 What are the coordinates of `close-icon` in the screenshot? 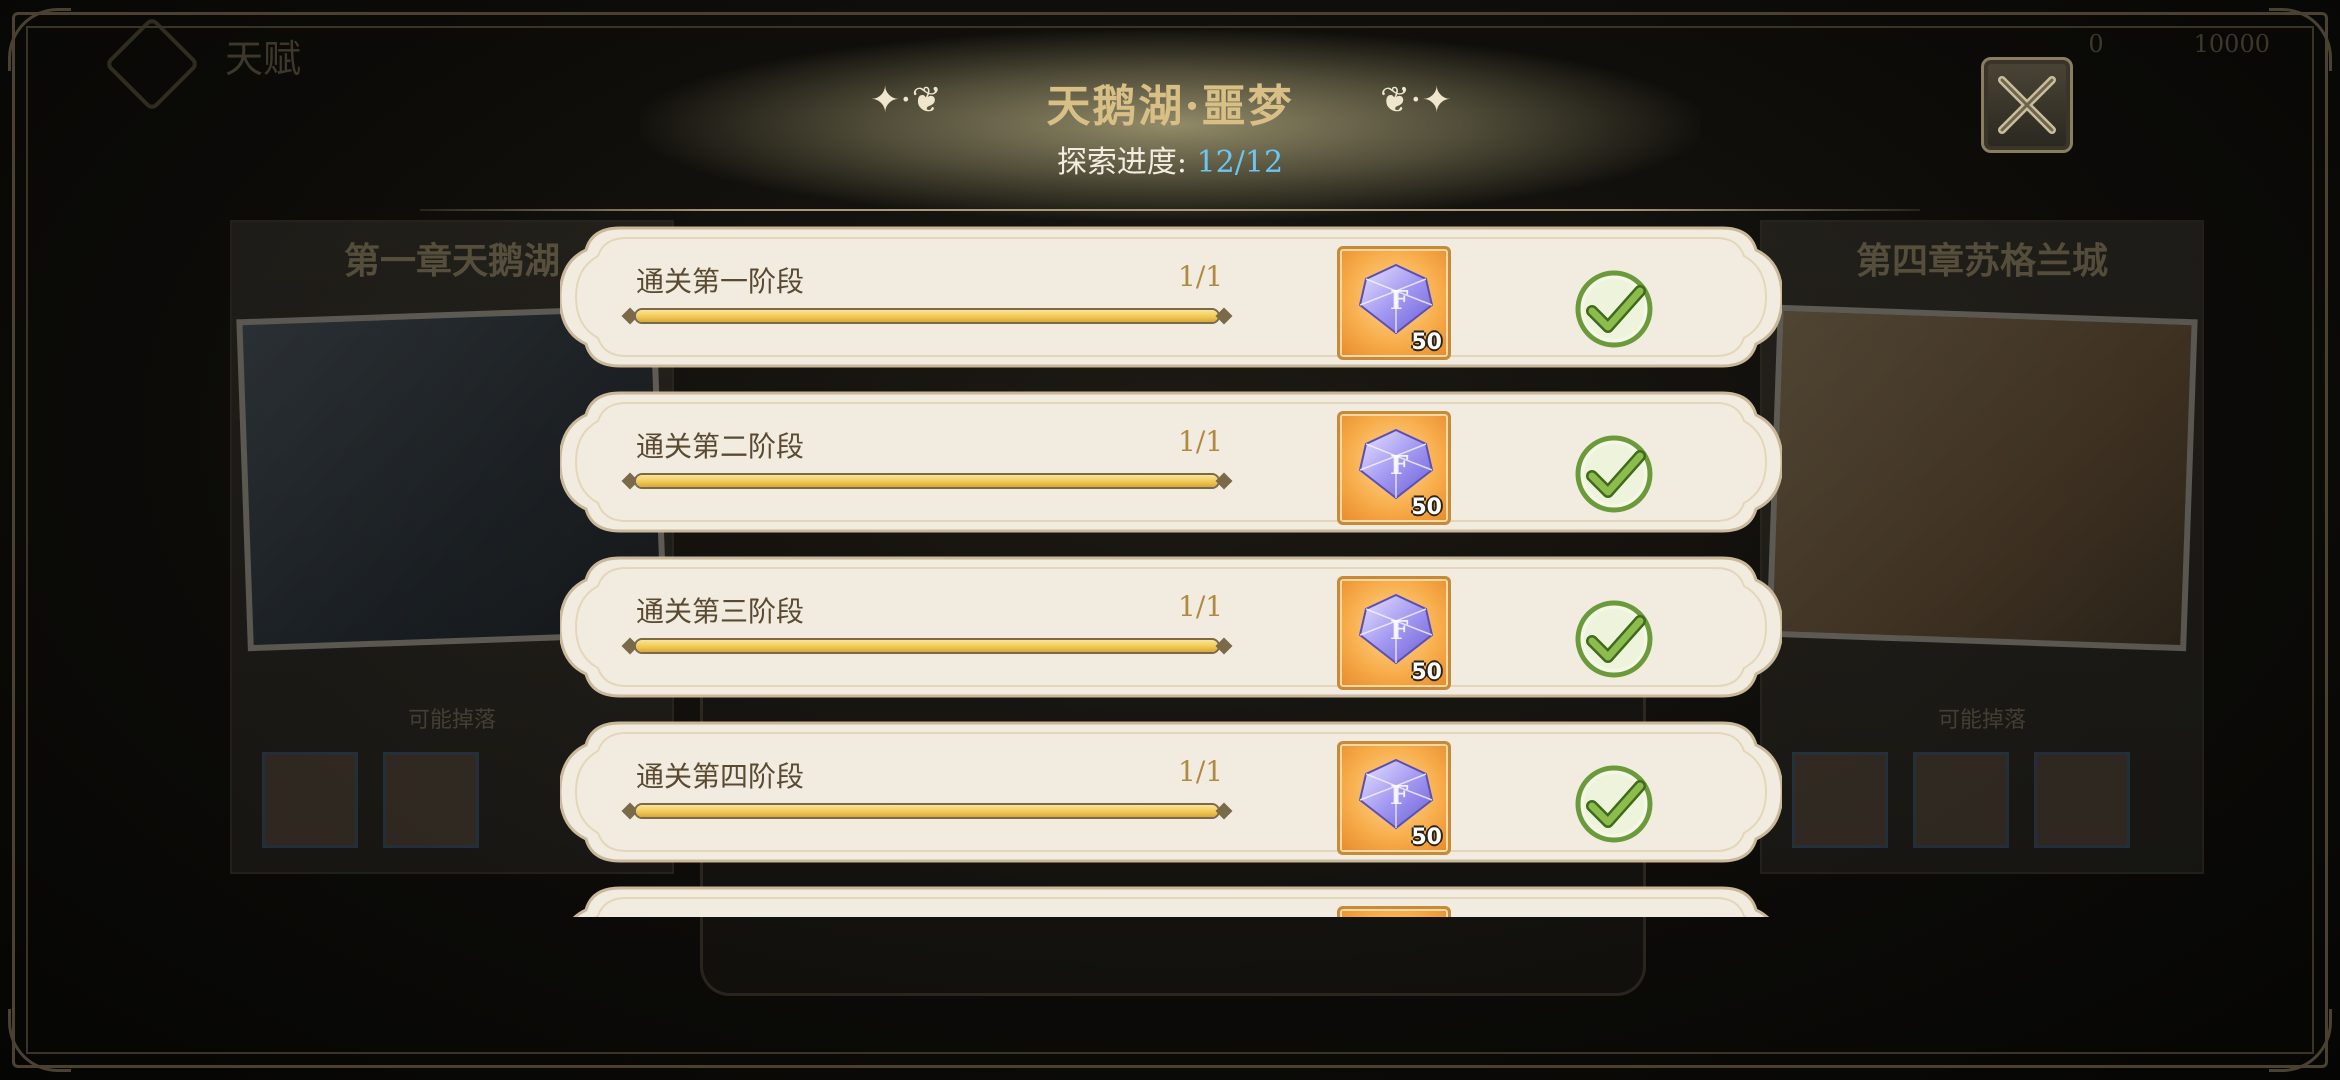 It's located at (2027, 105).